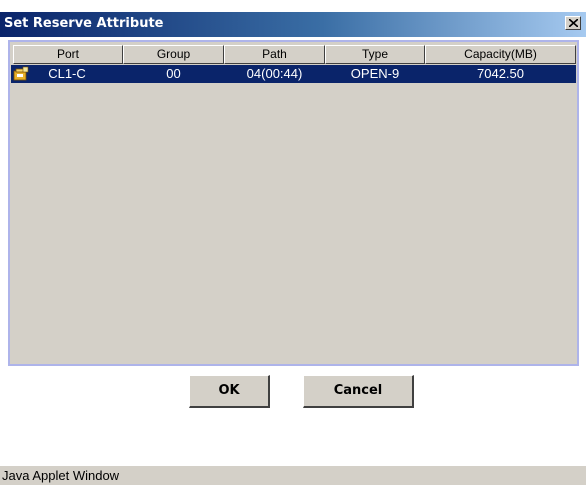  Describe the element at coordinates (68, 54) in the screenshot. I see `column-header-port: Port` at that location.